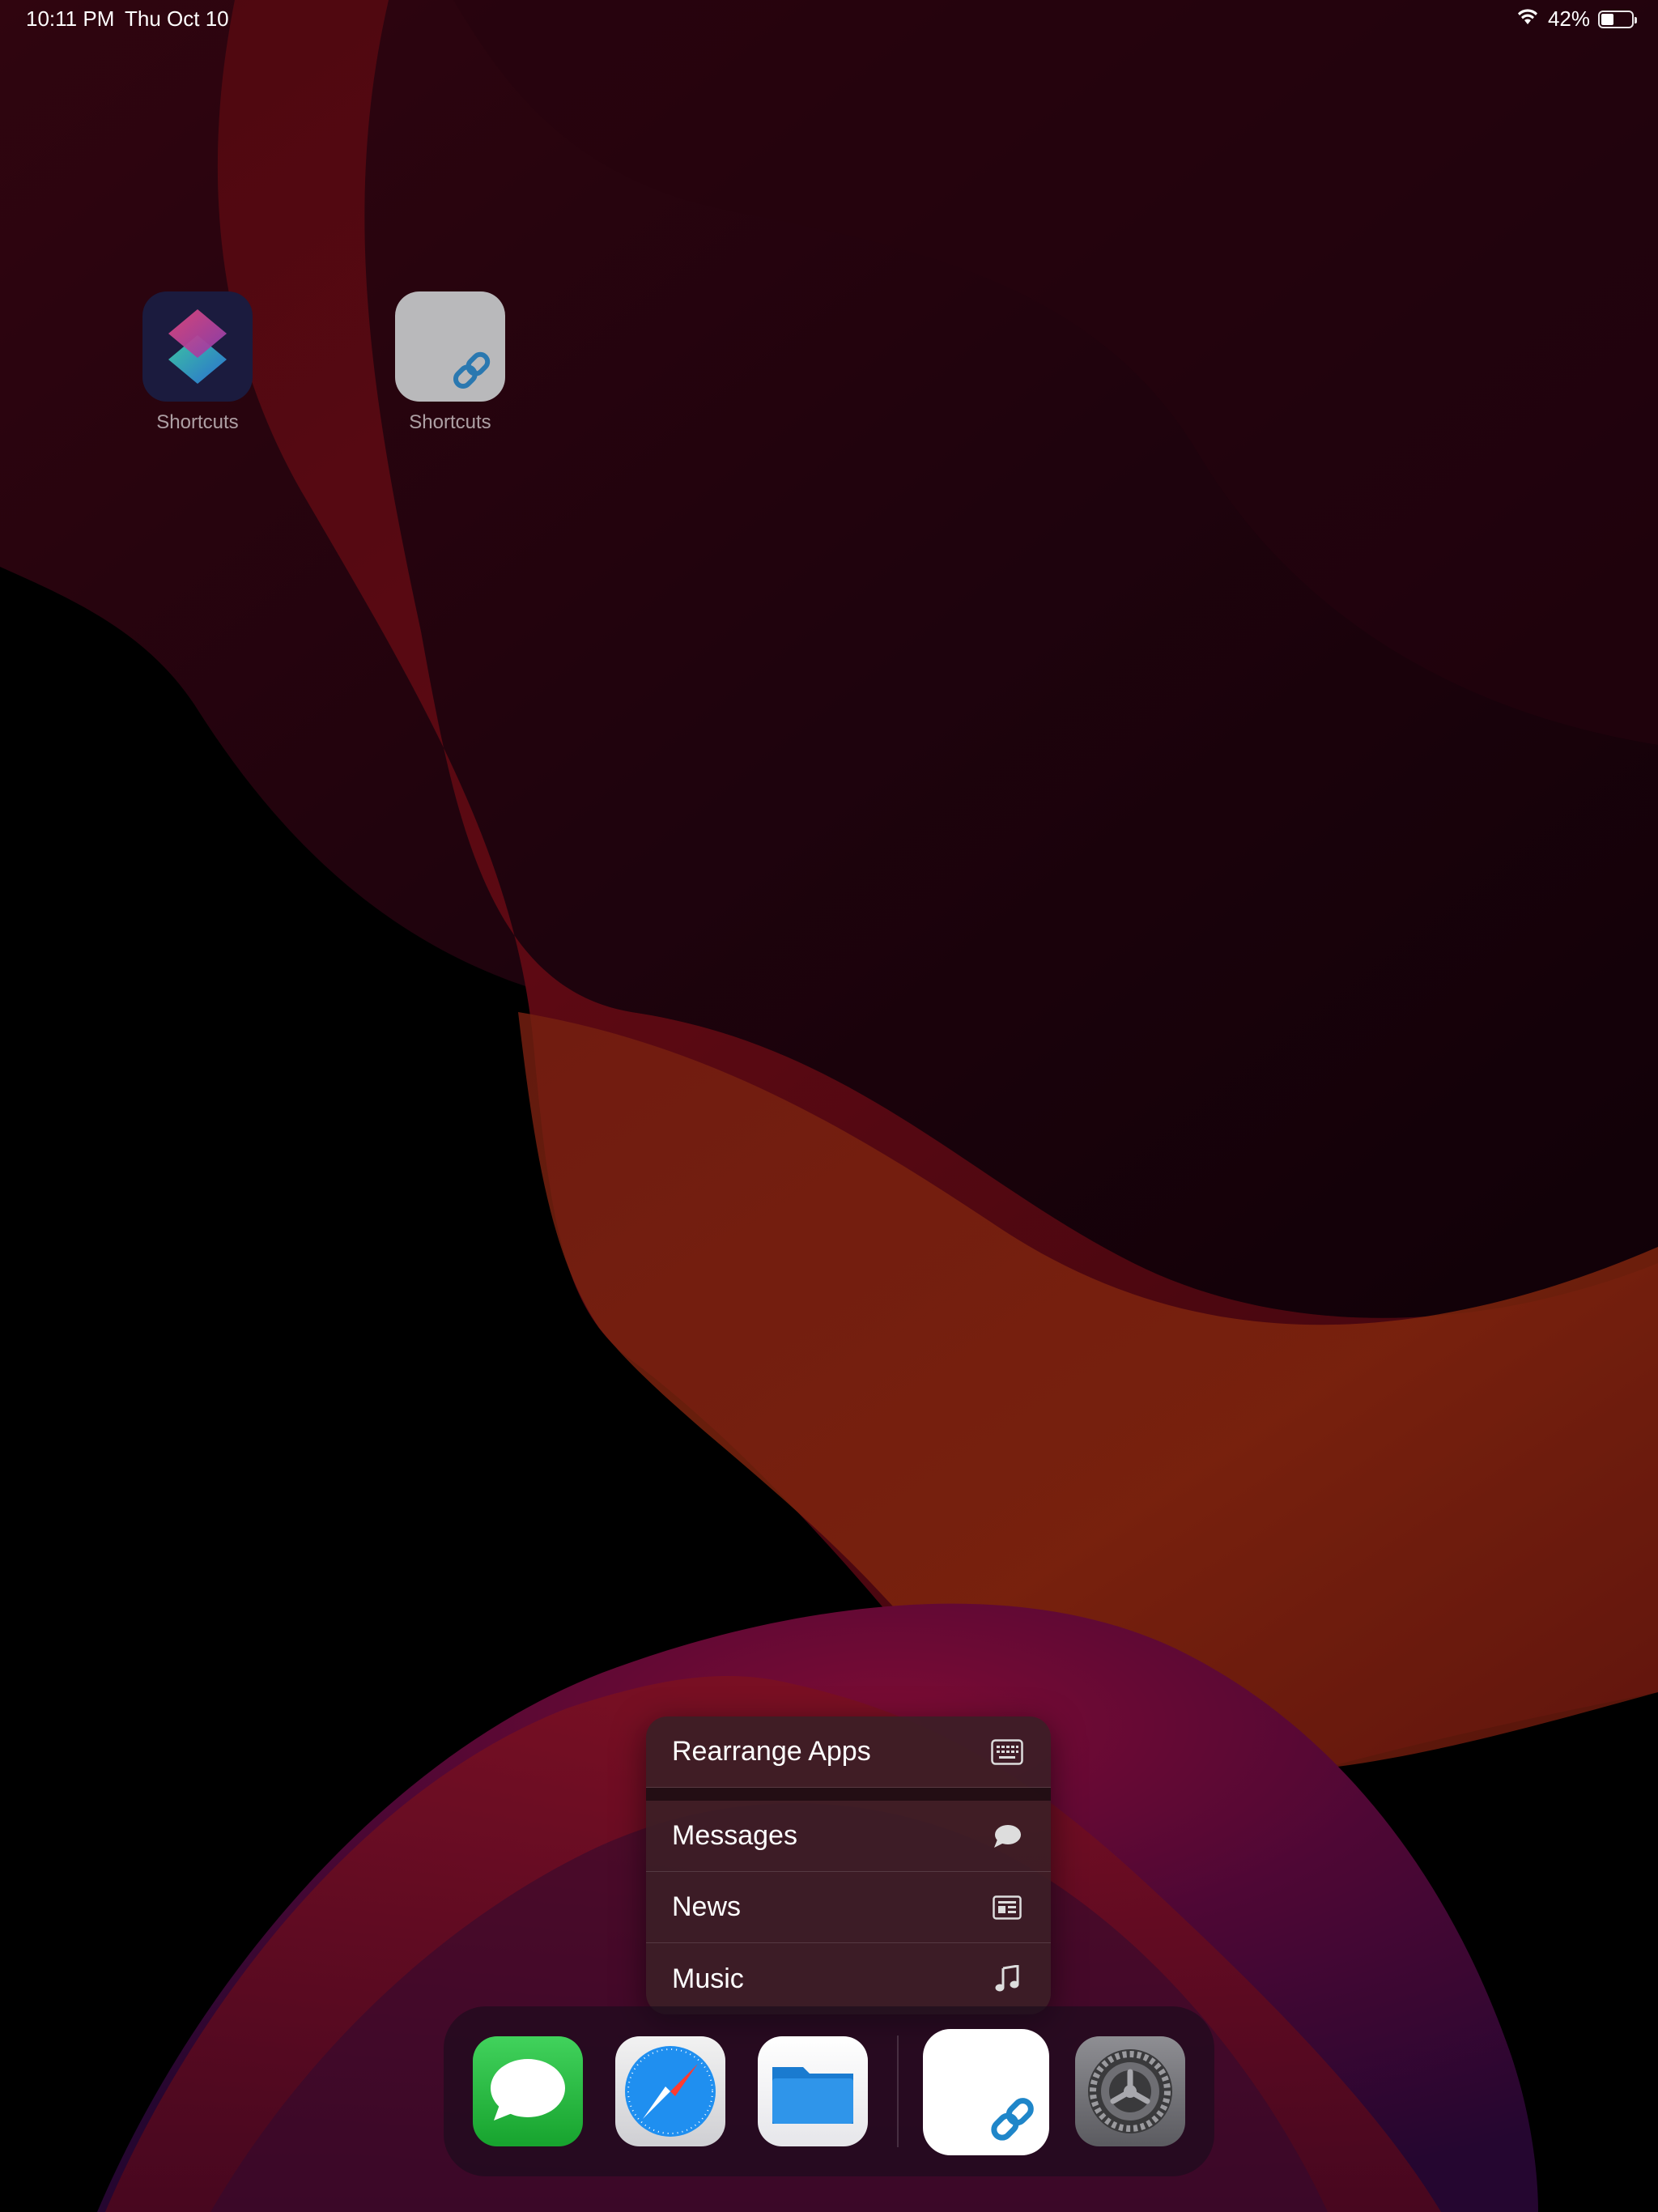 This screenshot has height=2212, width=1658. I want to click on dock-app-shortcut-link, so click(986, 2092).